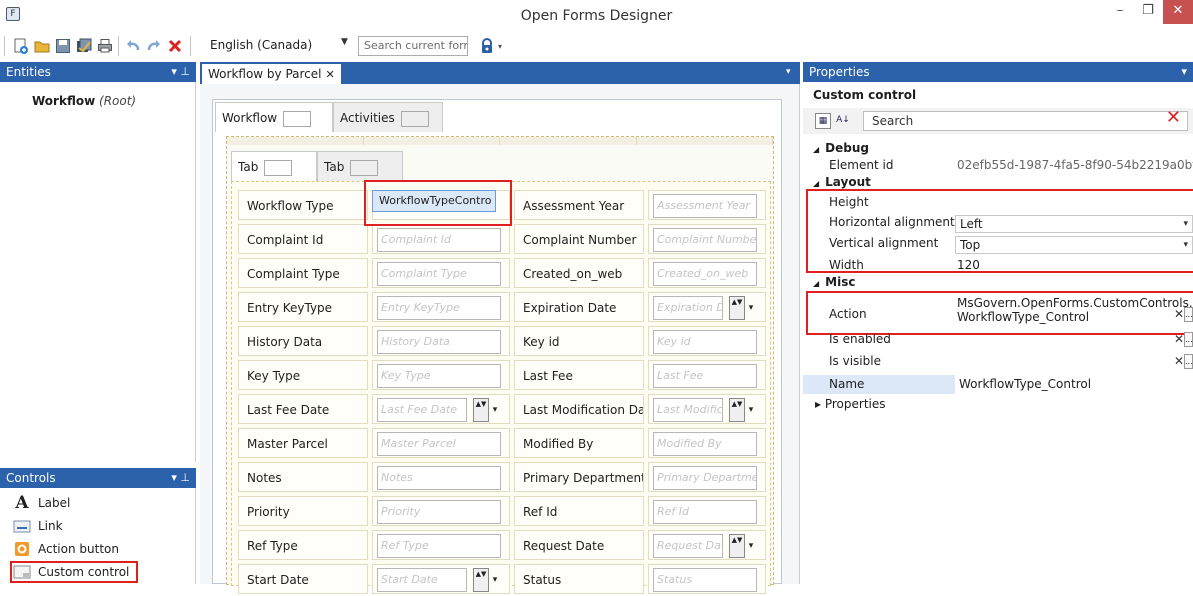  I want to click on form-label-cell: Expiration Date, so click(579, 307).